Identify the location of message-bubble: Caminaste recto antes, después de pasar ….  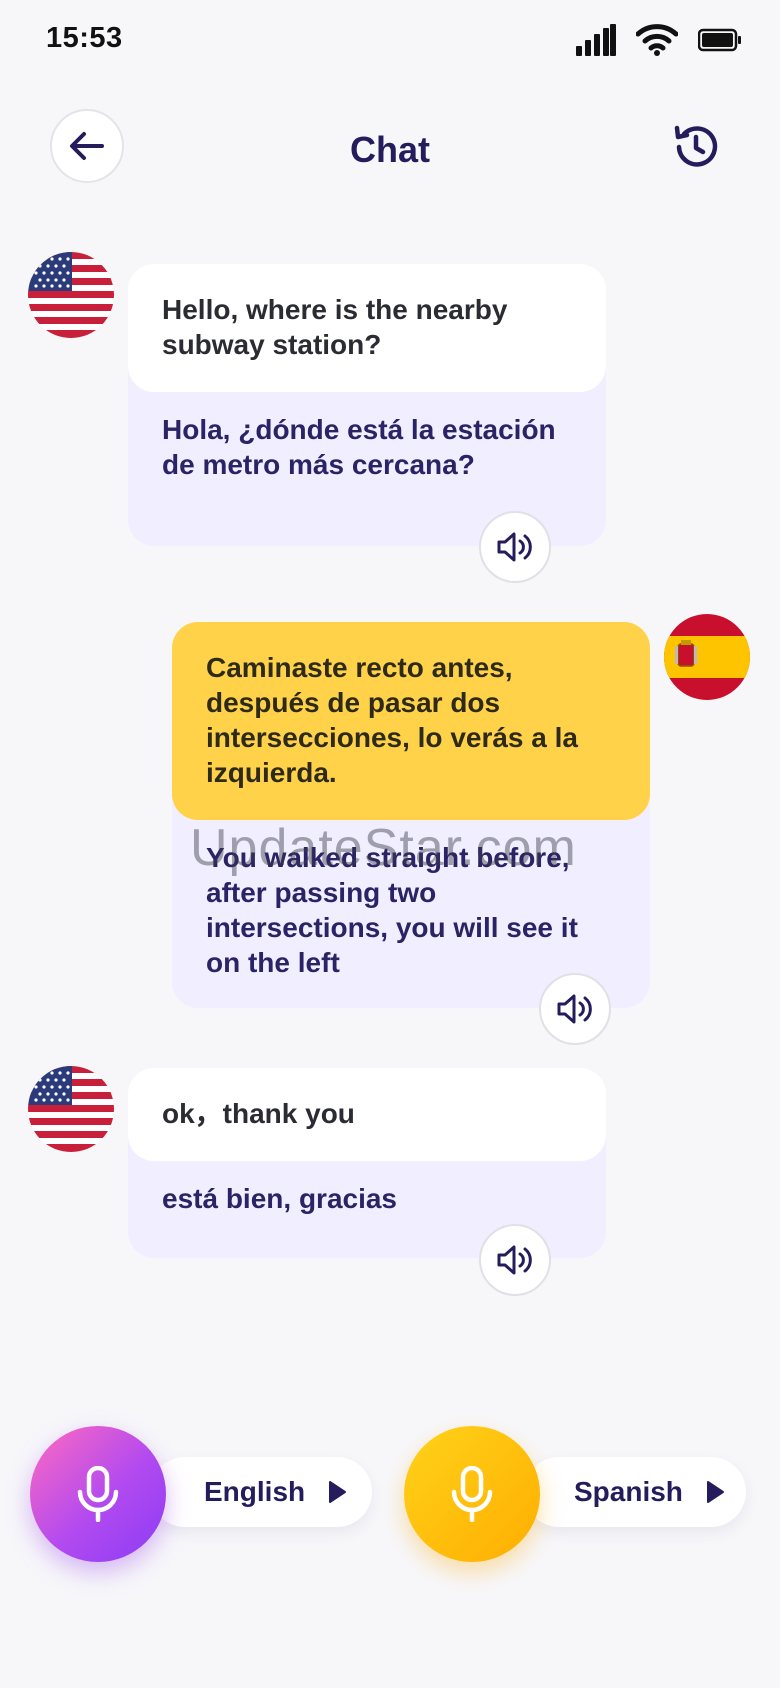
(411, 815).